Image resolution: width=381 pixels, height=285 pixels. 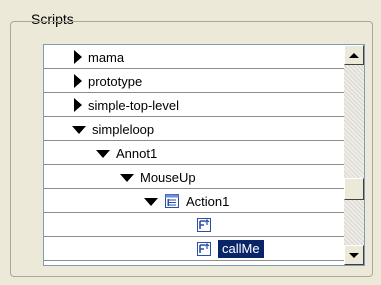 I want to click on script-document-icon, so click(x=172, y=201).